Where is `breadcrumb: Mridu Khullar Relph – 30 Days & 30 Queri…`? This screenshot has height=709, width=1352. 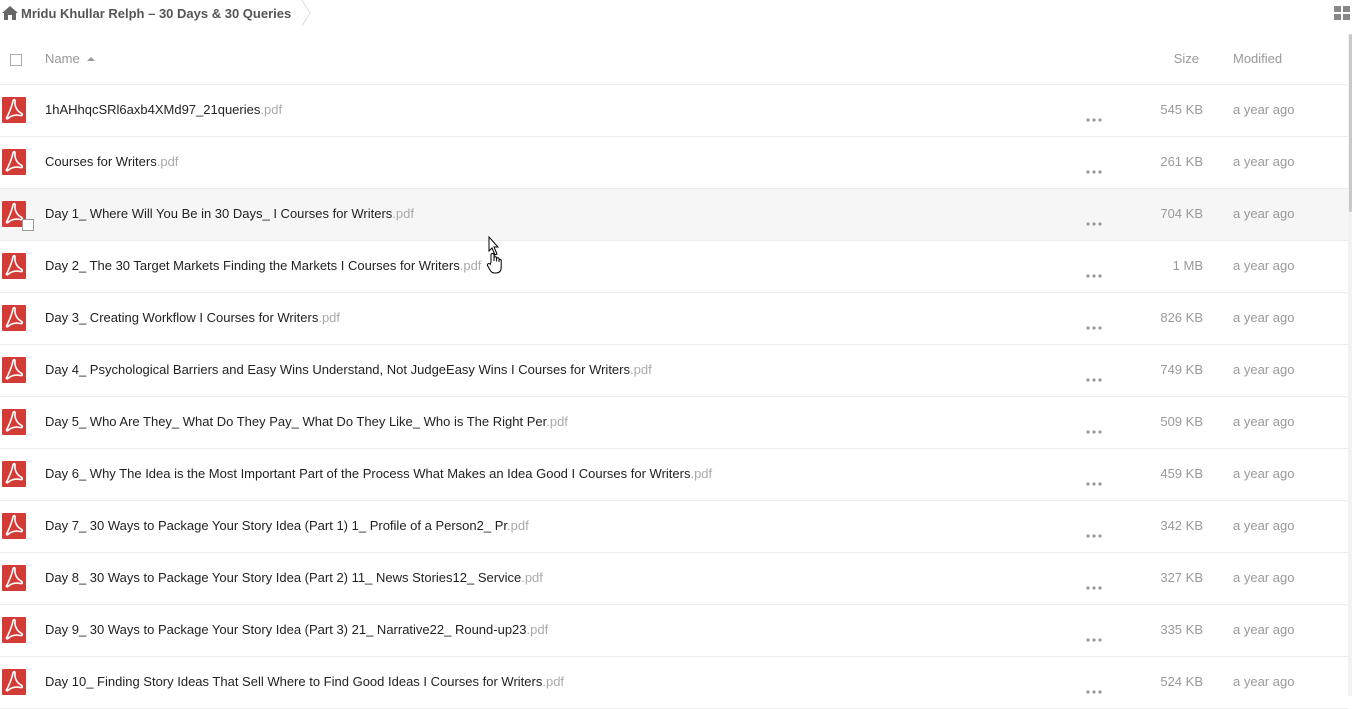
breadcrumb: Mridu Khullar Relph – 30 Days & 30 Queri… is located at coordinates (145, 13).